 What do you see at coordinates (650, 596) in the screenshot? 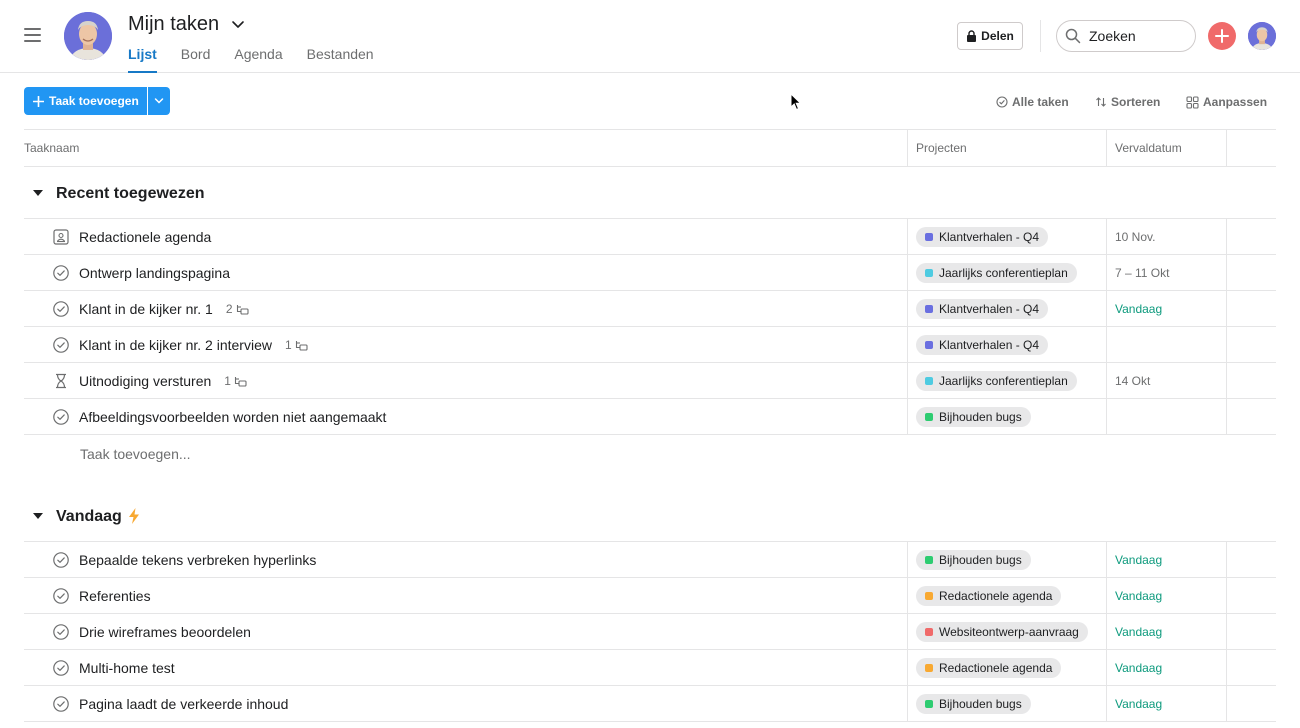
I see `table-row: Referenties Redactionele agenda Vandaag` at bounding box center [650, 596].